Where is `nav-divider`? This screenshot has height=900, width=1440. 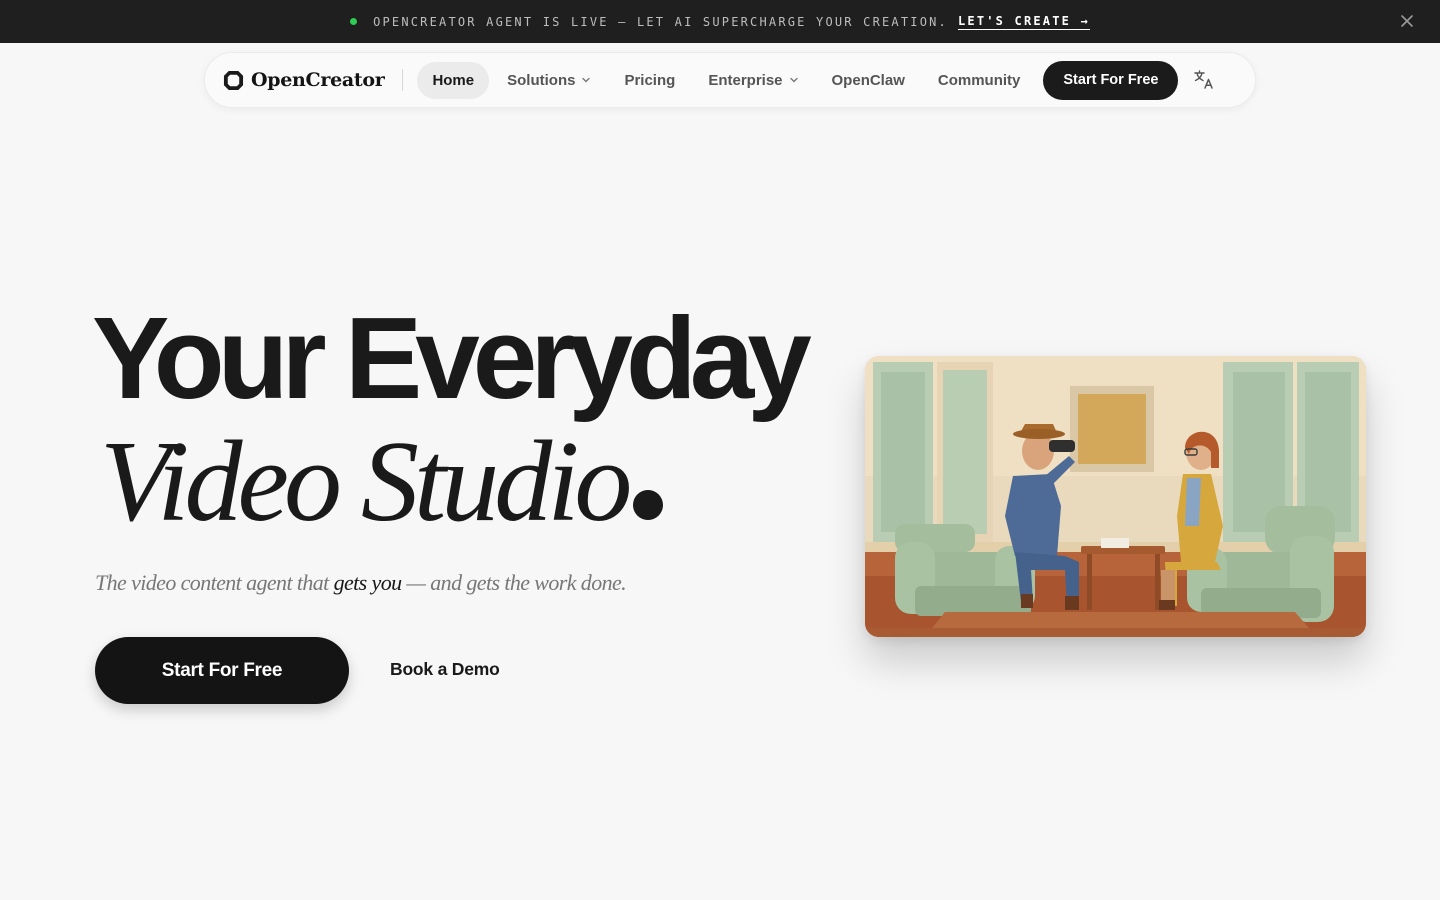
nav-divider is located at coordinates (403, 80).